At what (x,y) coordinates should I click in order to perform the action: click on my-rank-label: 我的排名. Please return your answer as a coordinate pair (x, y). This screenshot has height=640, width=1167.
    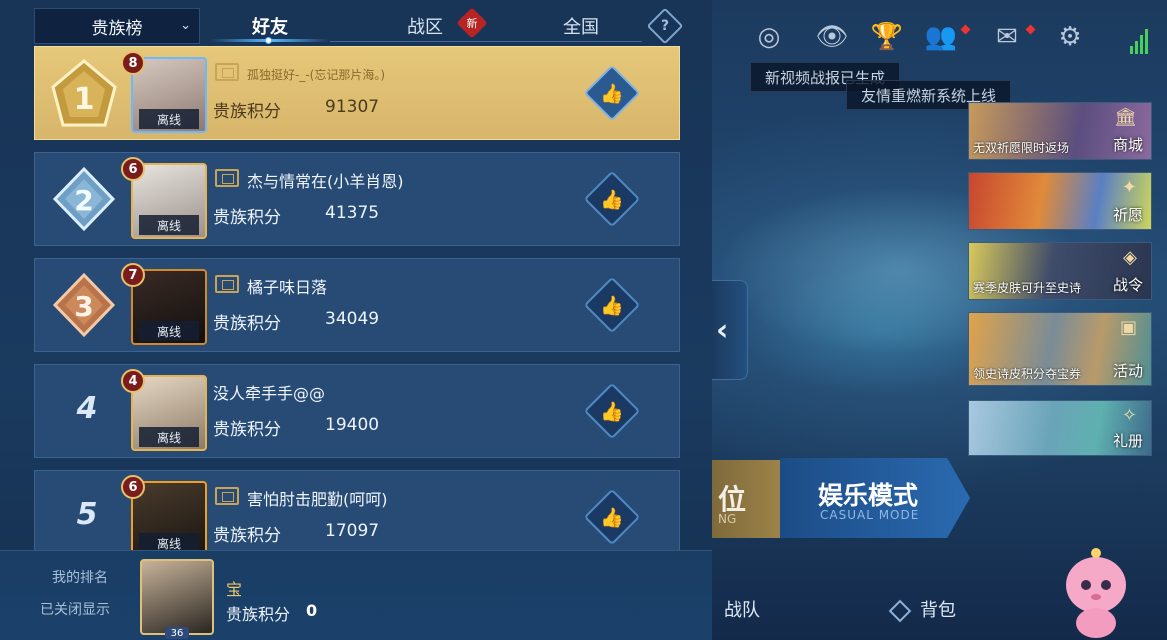
    Looking at the image, I should click on (80, 578).